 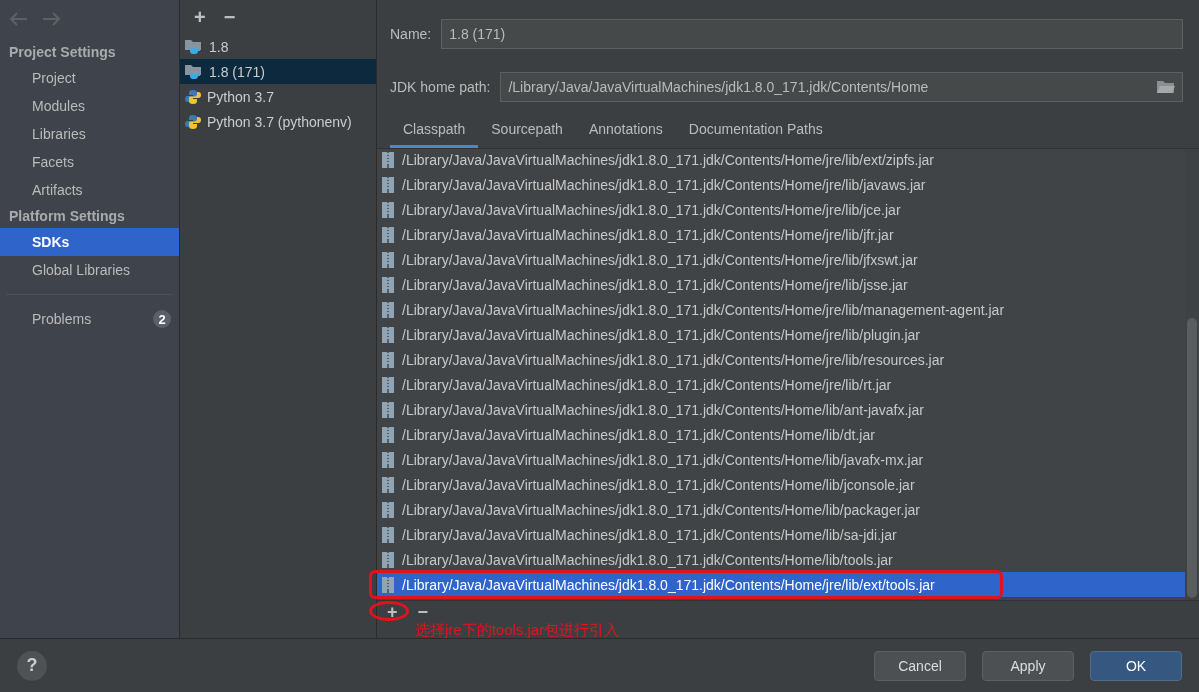 I want to click on sidebar-item: Project, so click(x=89, y=78).